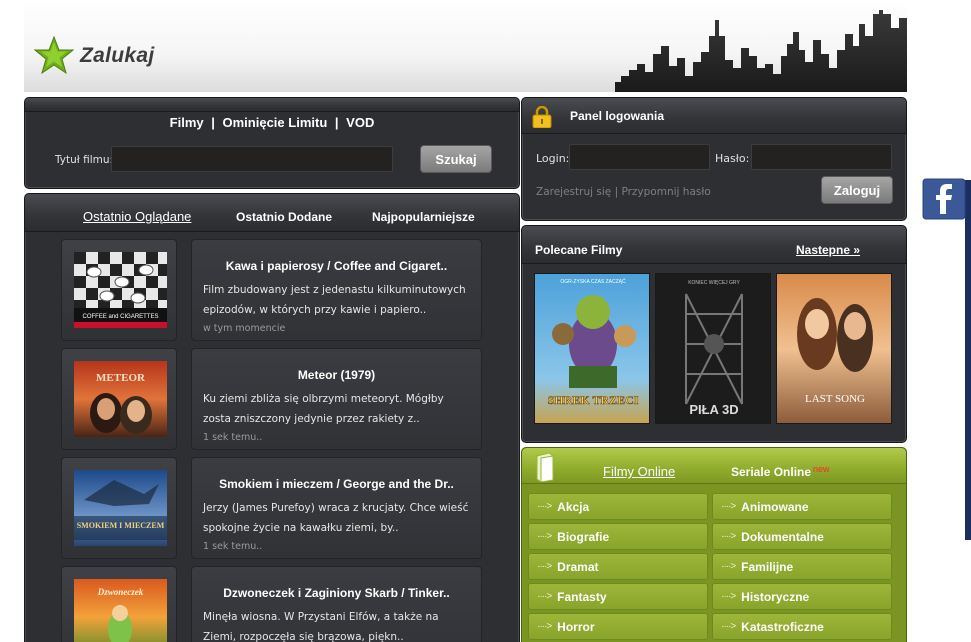 This screenshot has height=642, width=971. Describe the element at coordinates (639, 157) in the screenshot. I see `login-input` at that location.